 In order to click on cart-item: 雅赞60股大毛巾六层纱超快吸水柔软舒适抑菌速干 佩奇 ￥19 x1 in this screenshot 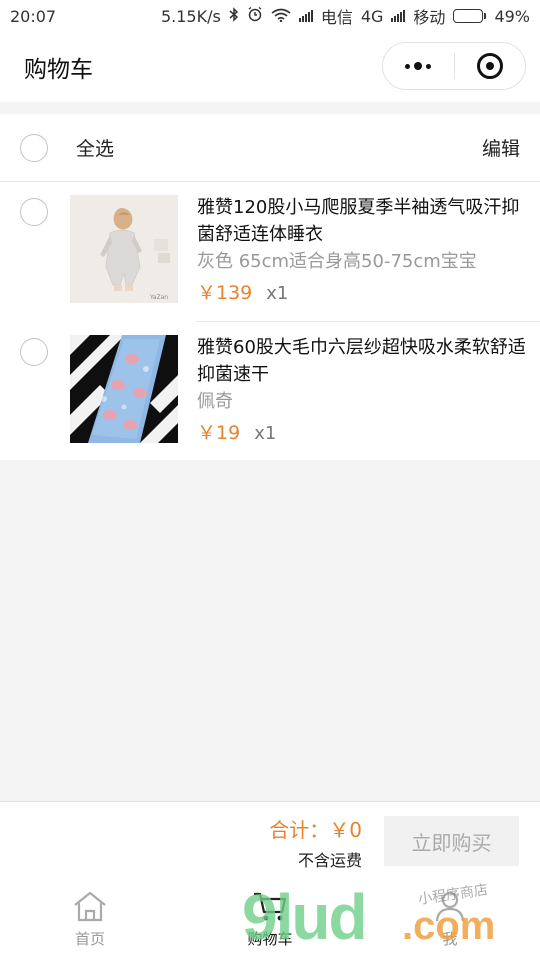, I will do `click(280, 390)`.